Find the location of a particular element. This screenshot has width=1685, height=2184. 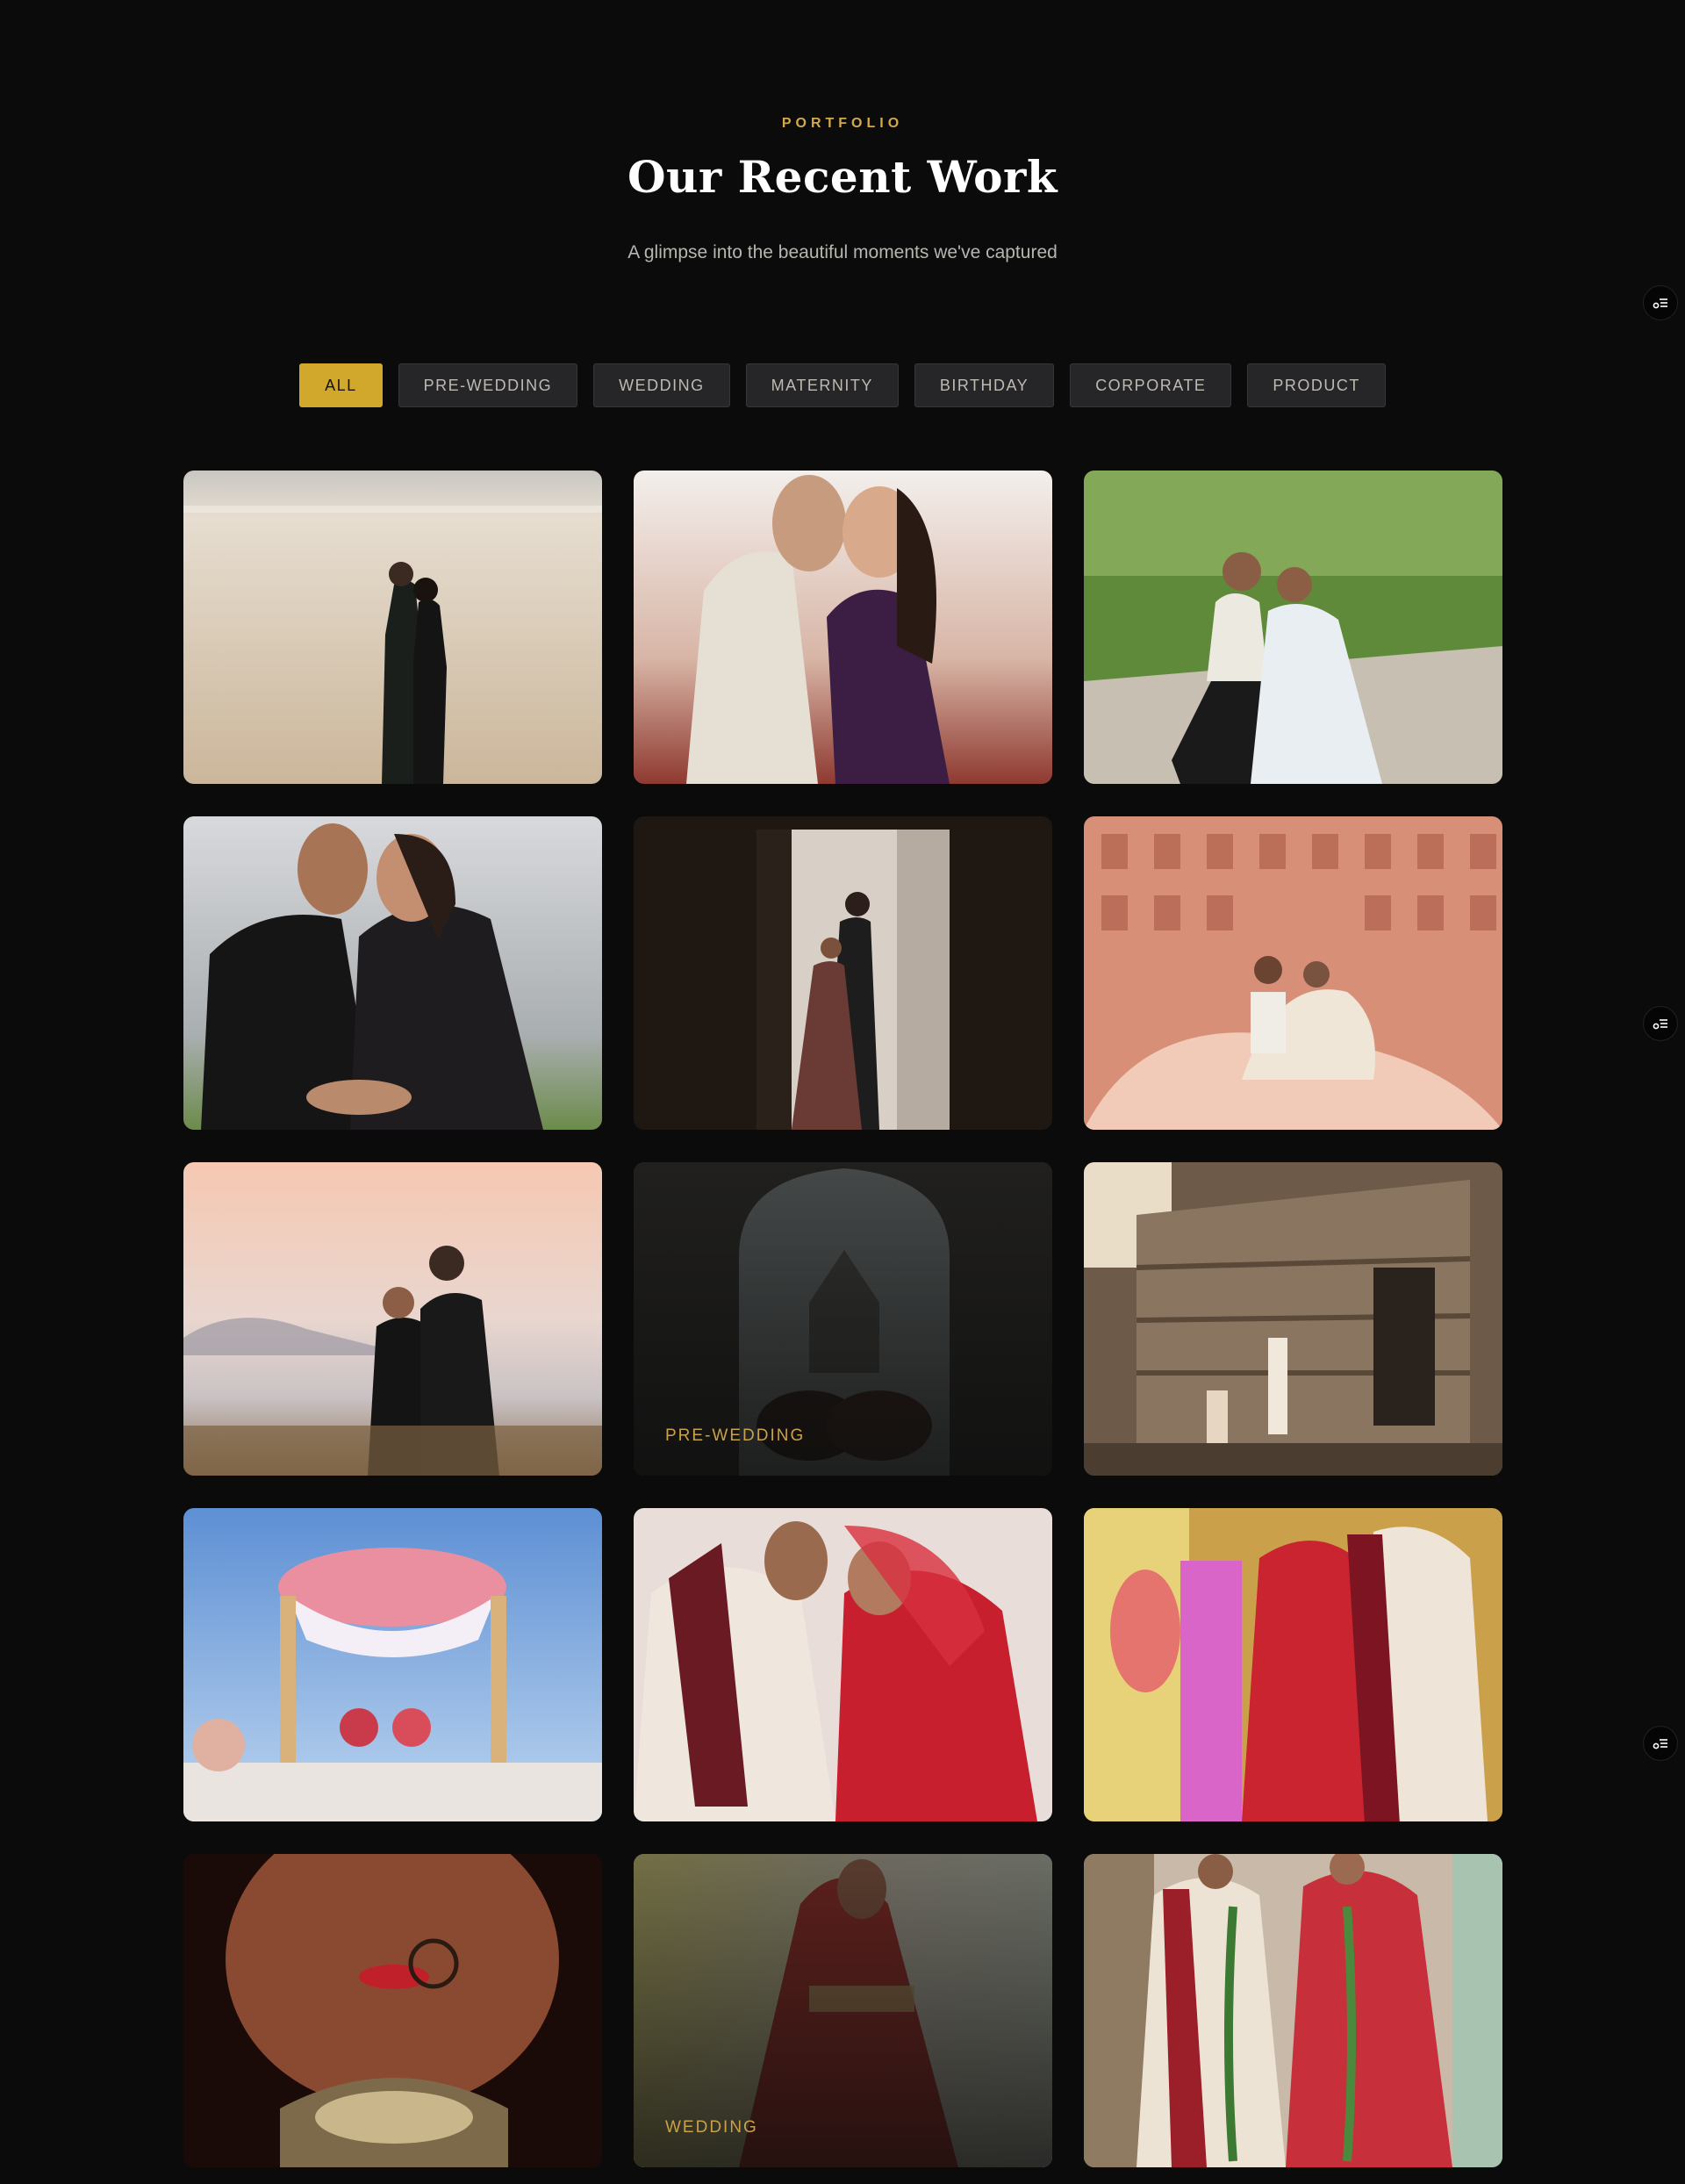

filter-maternity-button: MATERNITY is located at coordinates (822, 385).